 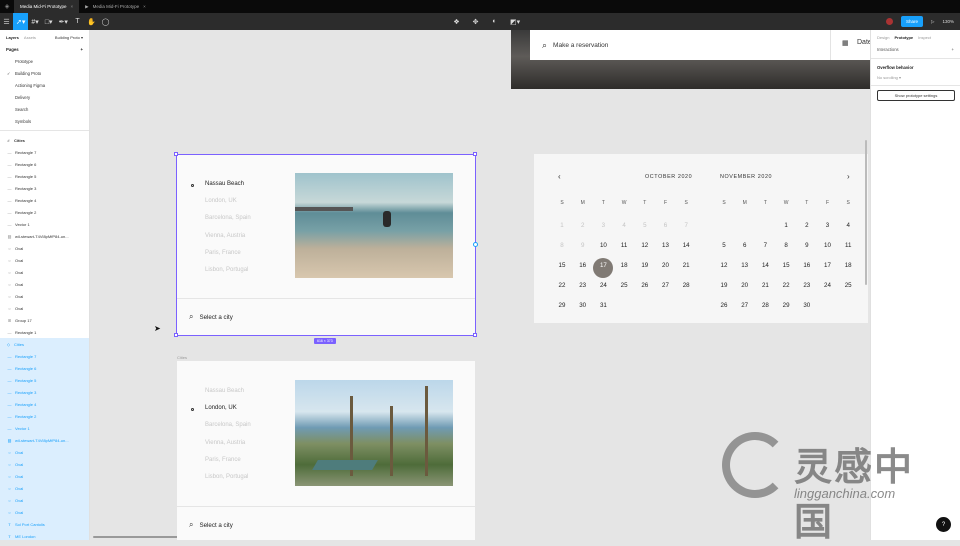 I want to click on comment-tool-icon: ◯, so click(x=106, y=21).